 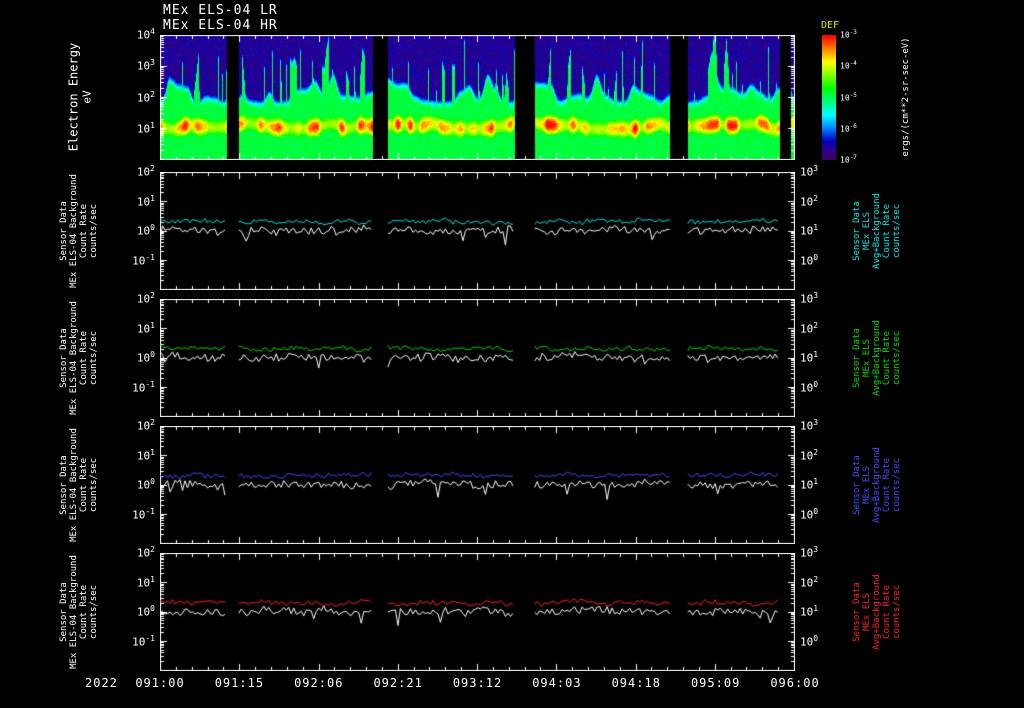 I want to click on panel3-right-line1: Sensor Data, so click(x=857, y=485).